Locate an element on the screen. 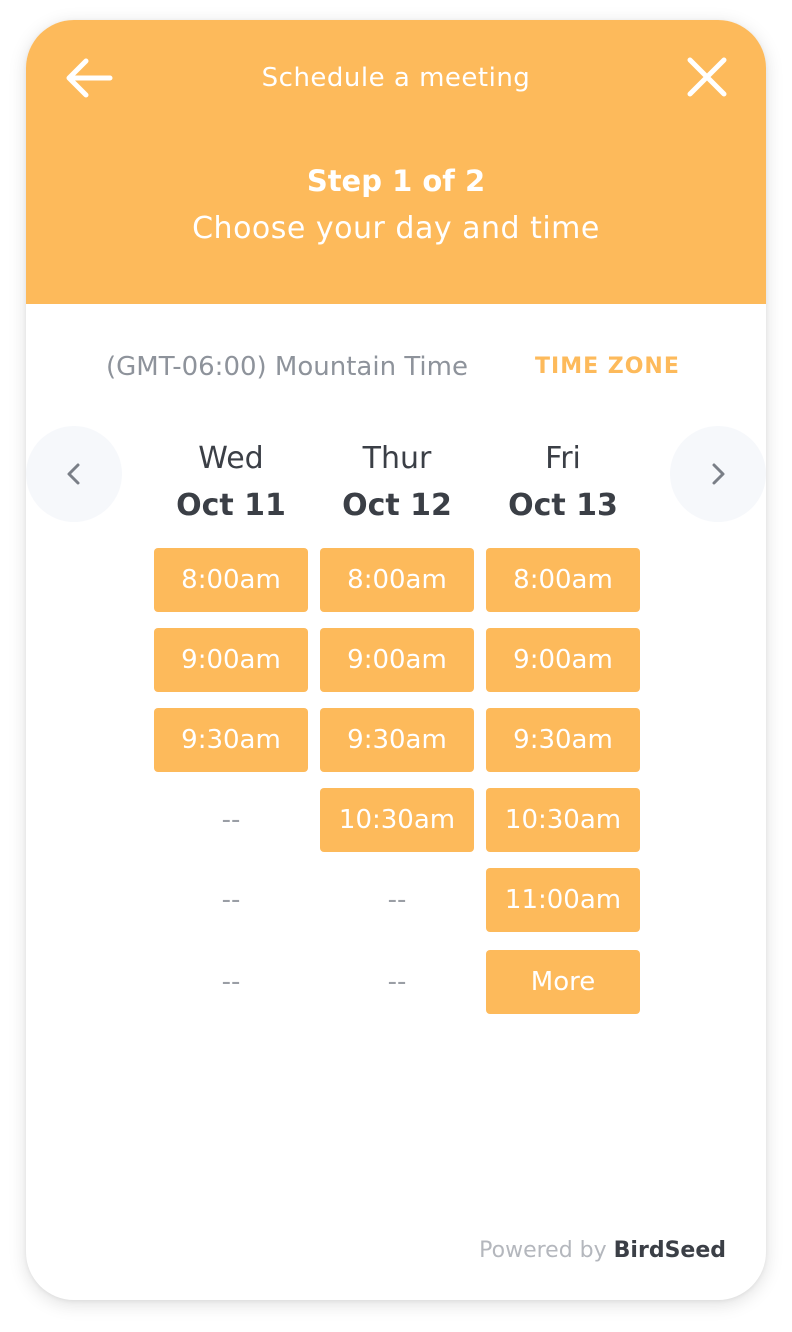  day-date: Oct 12 is located at coordinates (397, 505).